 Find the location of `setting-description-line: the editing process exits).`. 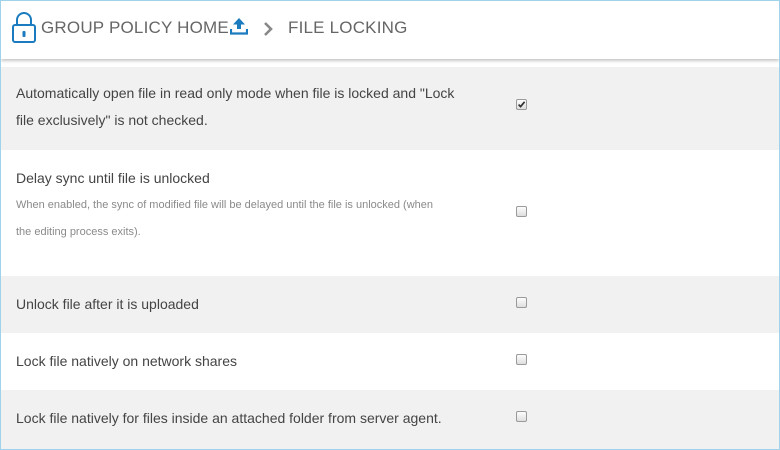

setting-description-line: the editing process exits). is located at coordinates (78, 232).